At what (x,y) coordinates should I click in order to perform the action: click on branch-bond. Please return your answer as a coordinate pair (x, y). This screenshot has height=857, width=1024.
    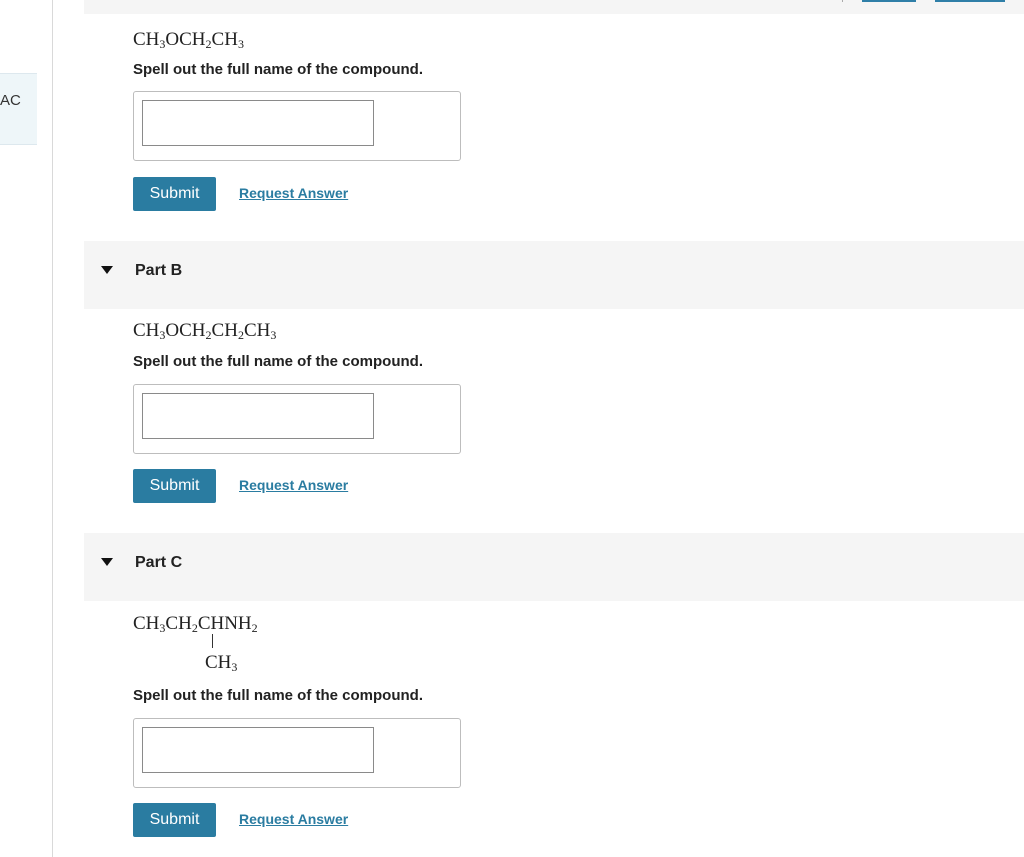
    Looking at the image, I should click on (212, 641).